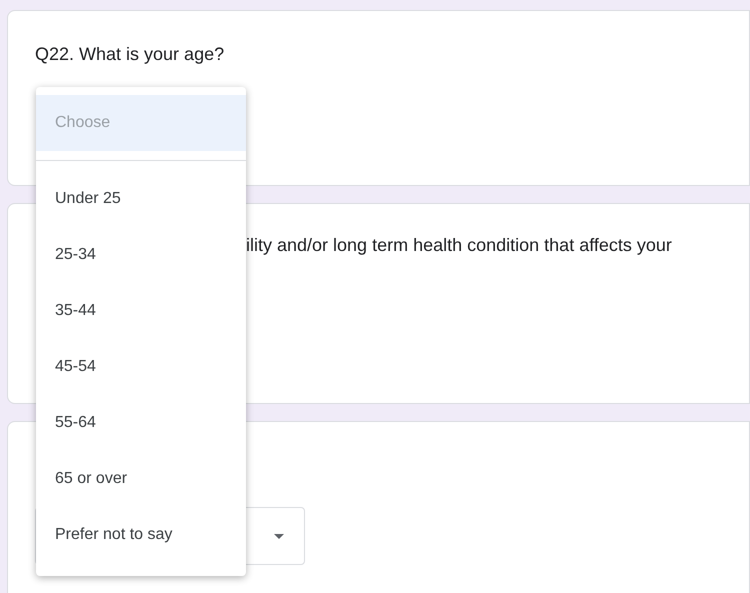  Describe the element at coordinates (141, 367) in the screenshot. I see `dropdown-option: 45-54` at that location.